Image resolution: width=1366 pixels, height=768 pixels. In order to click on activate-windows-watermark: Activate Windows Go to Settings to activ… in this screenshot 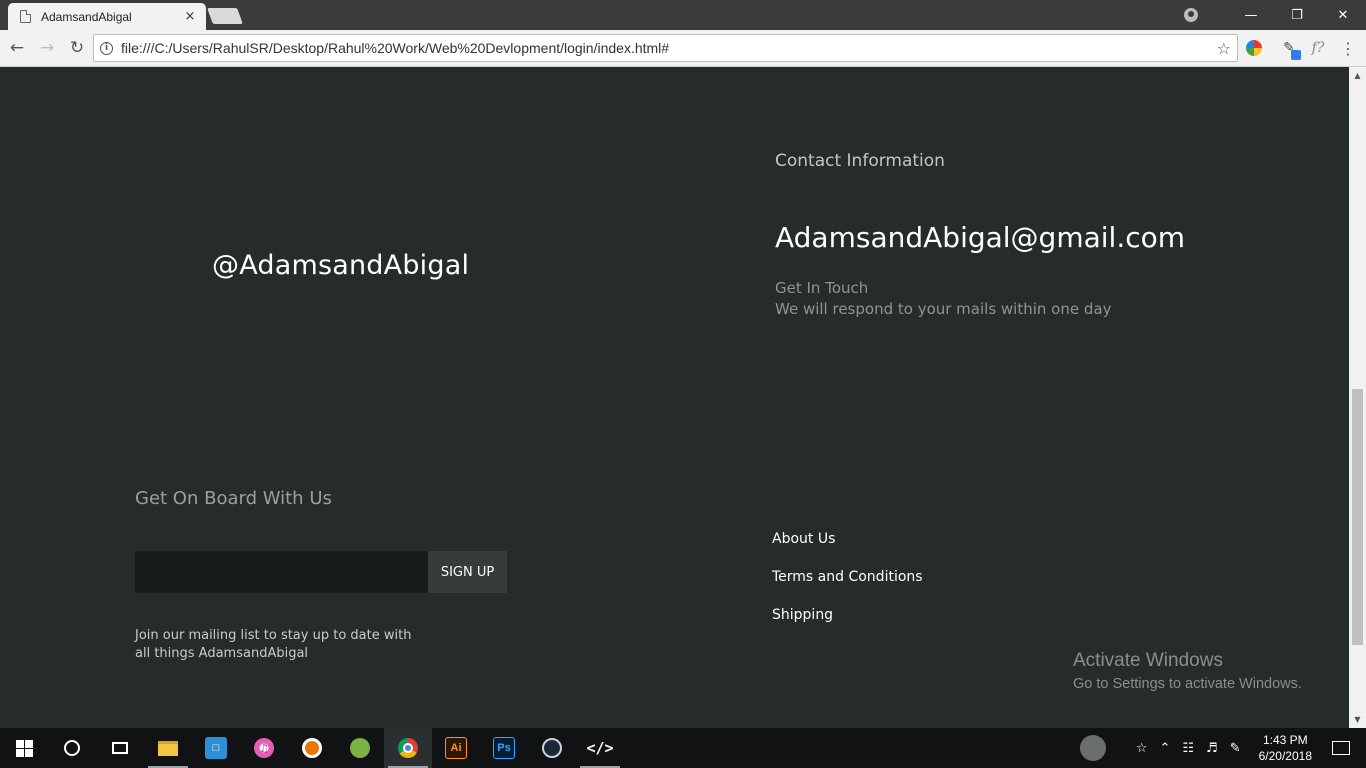, I will do `click(1187, 671)`.